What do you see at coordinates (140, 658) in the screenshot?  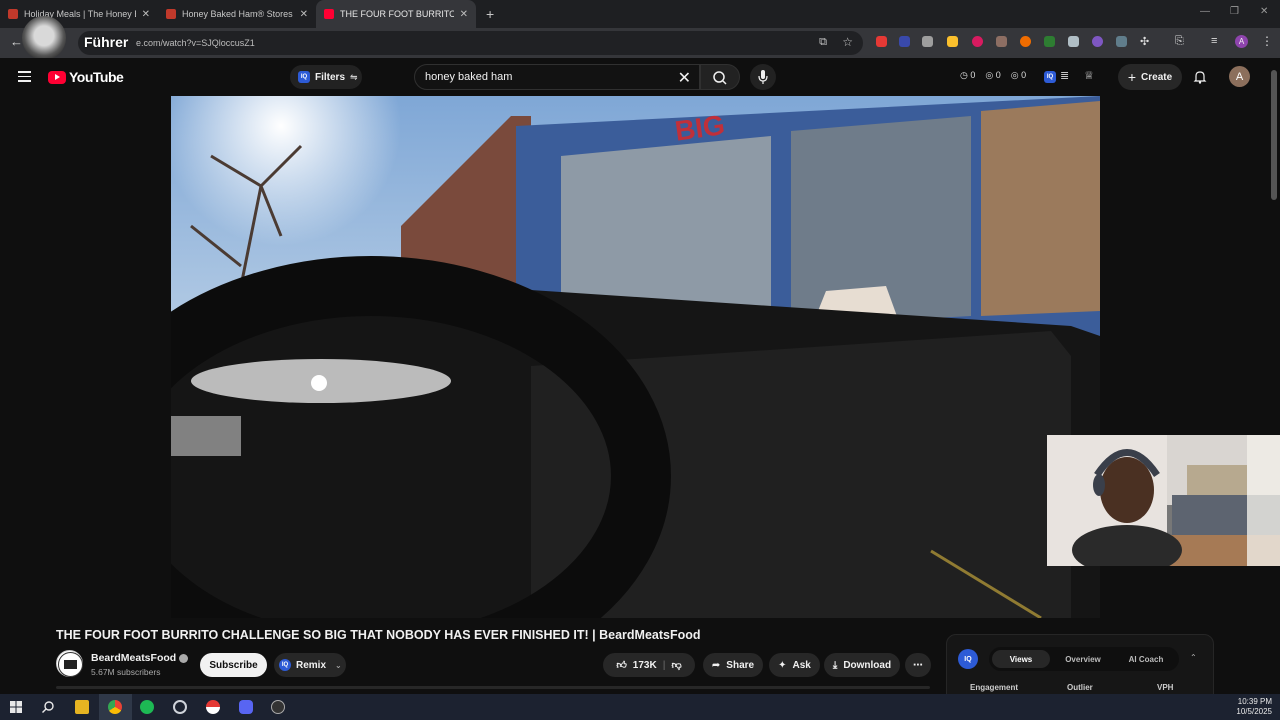 I see `channel-name: BeardMeatsFood` at bounding box center [140, 658].